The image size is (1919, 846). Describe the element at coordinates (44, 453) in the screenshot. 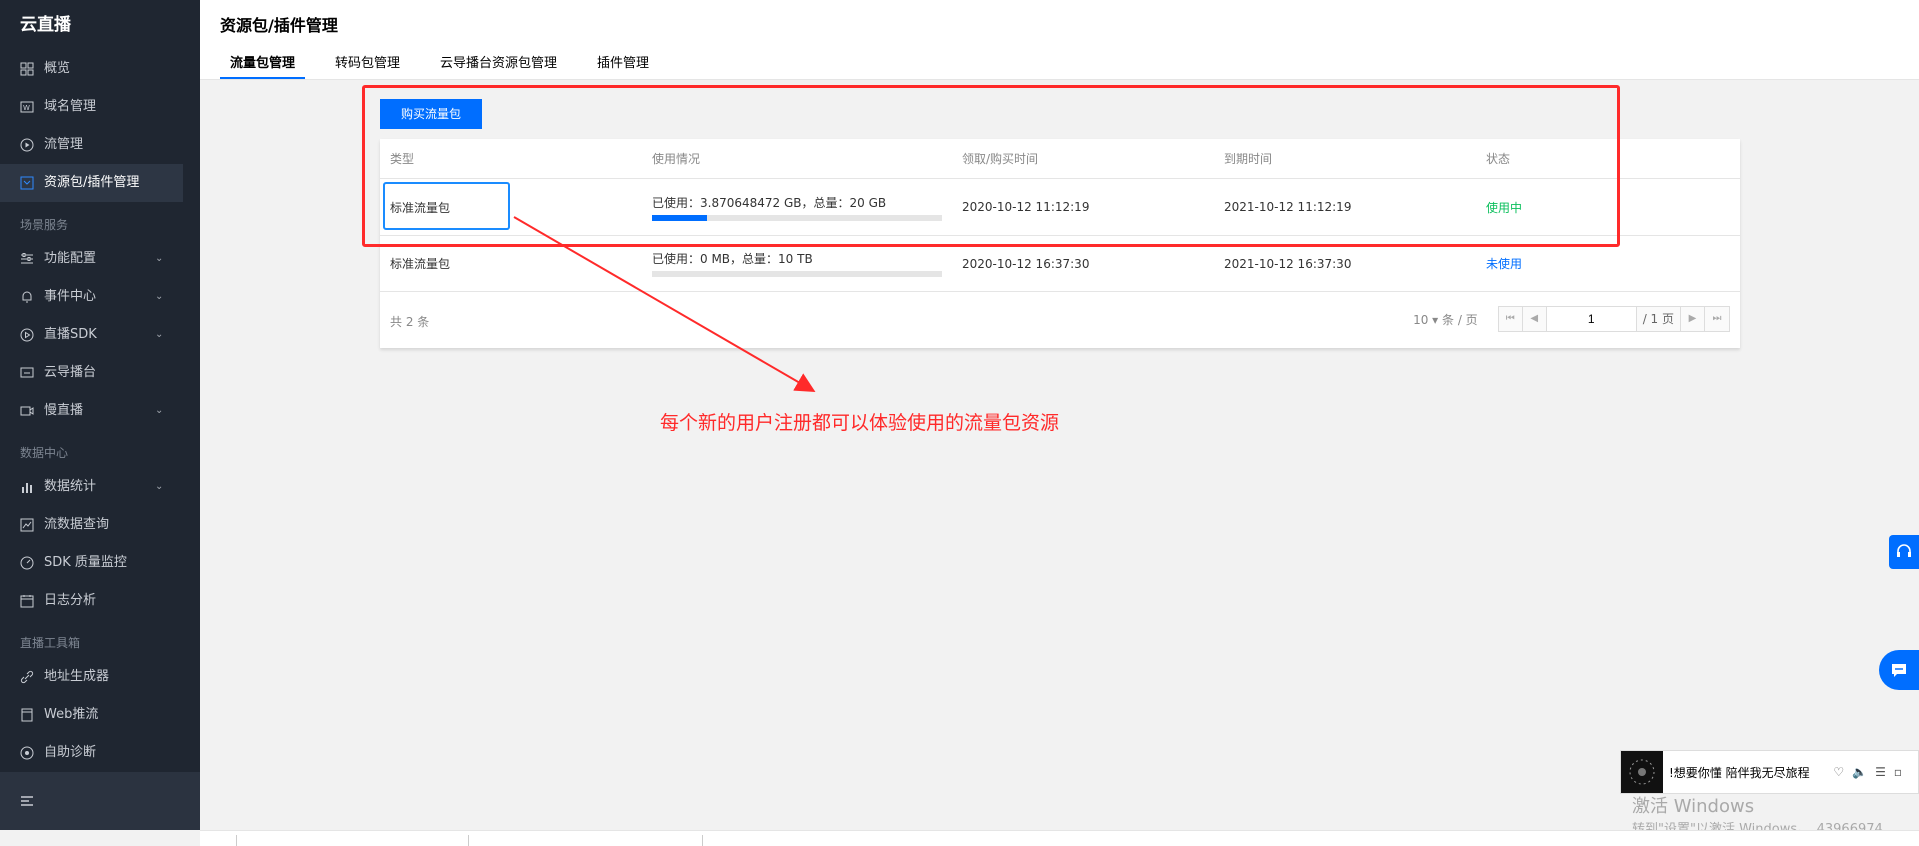

I see `sidebar-group-data: 数据中心` at that location.